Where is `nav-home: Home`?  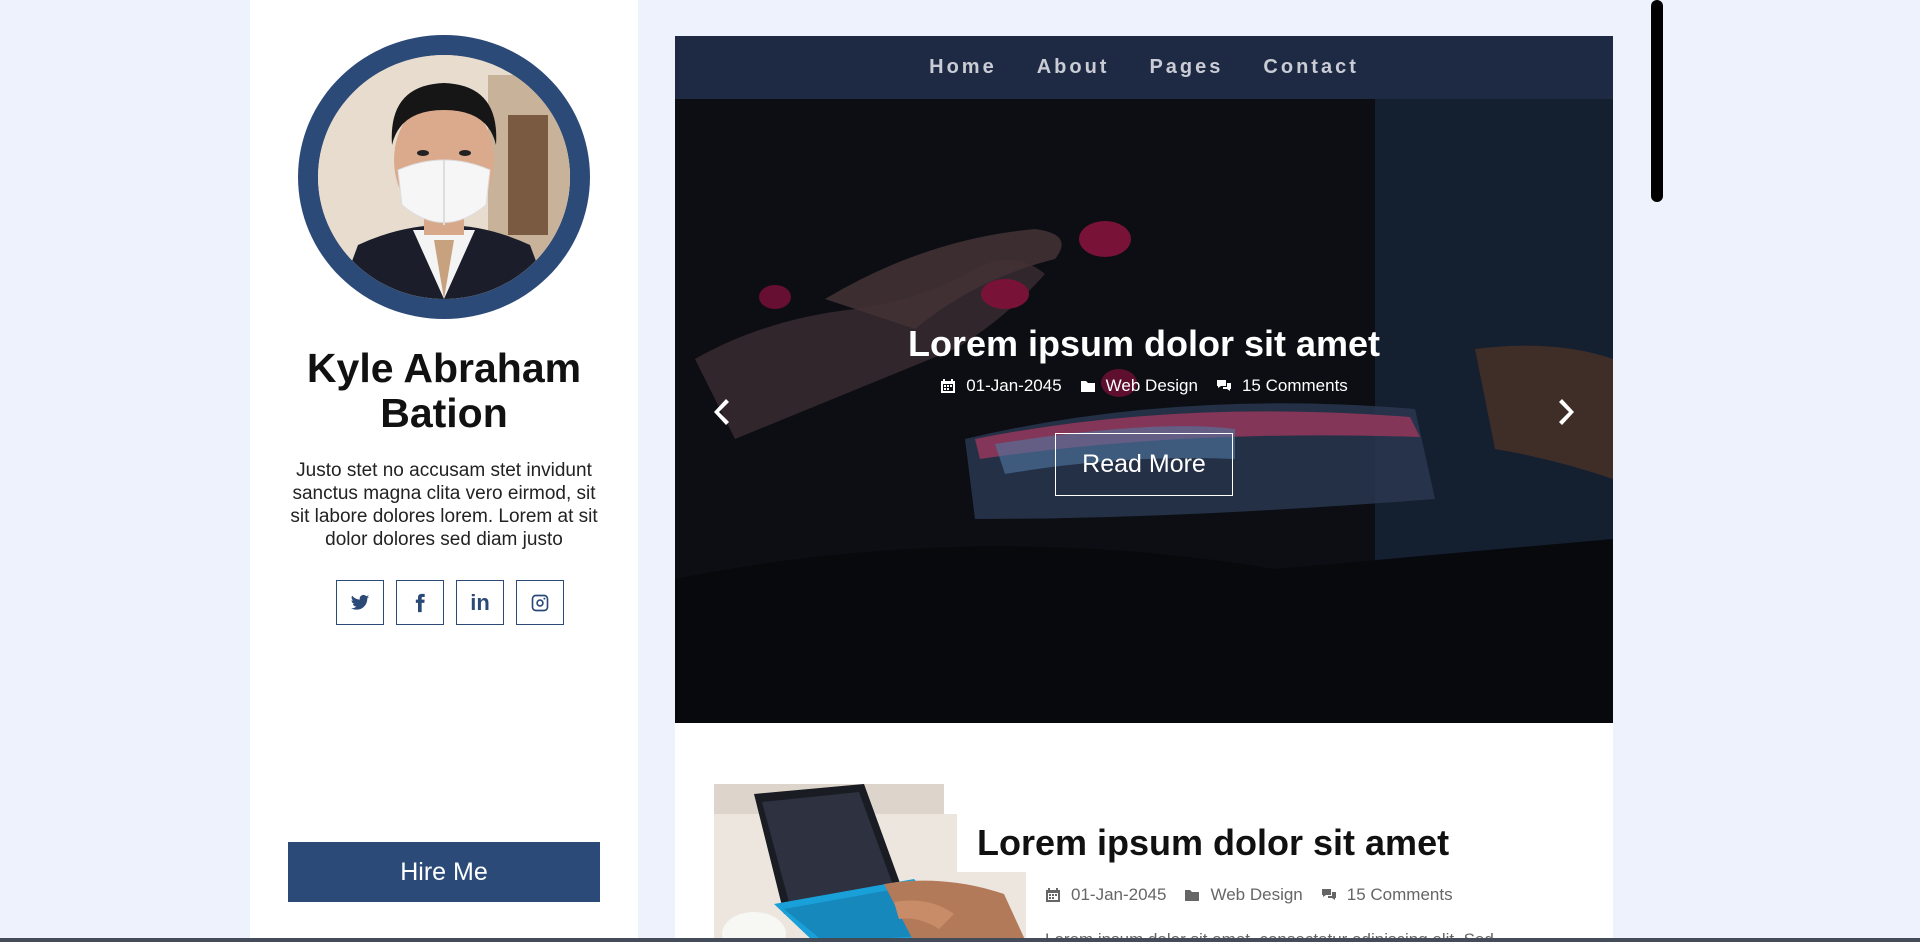
nav-home: Home is located at coordinates (963, 67).